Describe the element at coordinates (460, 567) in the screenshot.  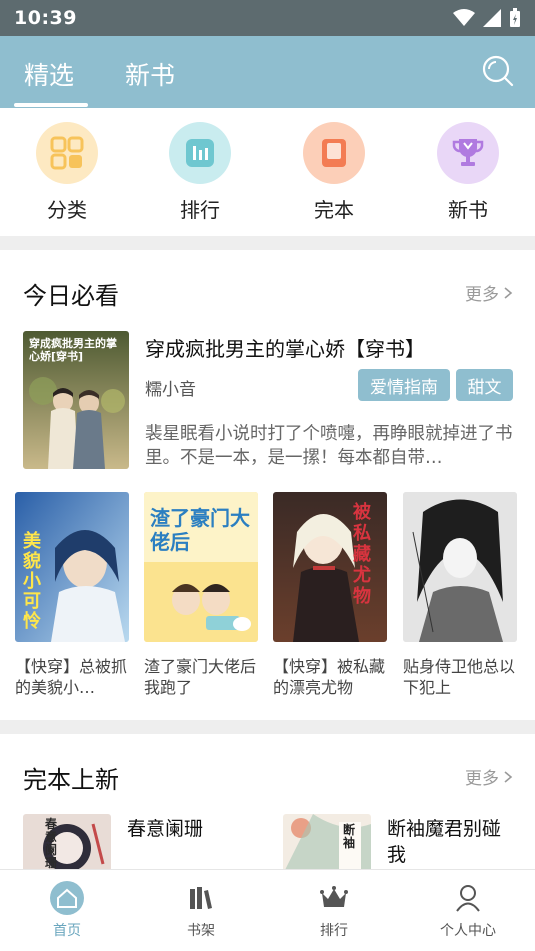
I see `book-cover` at that location.